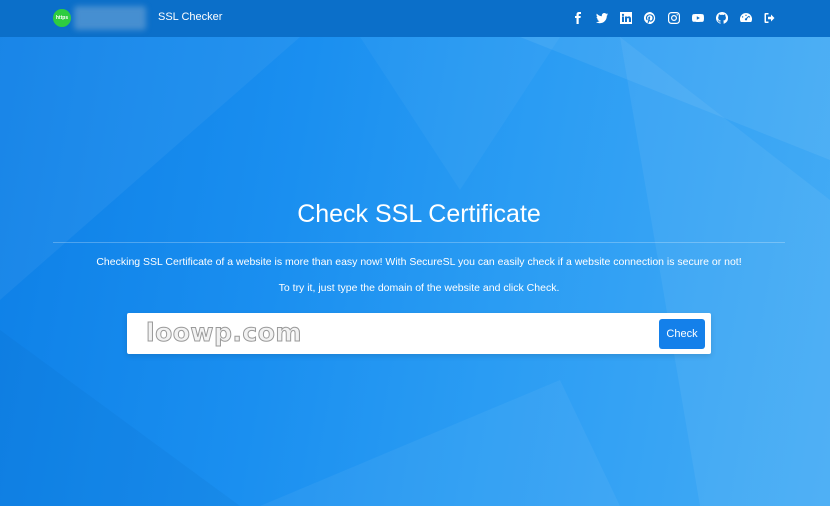 Image resolution: width=830 pixels, height=506 pixels. Describe the element at coordinates (602, 18) in the screenshot. I see `twitter-icon` at that location.